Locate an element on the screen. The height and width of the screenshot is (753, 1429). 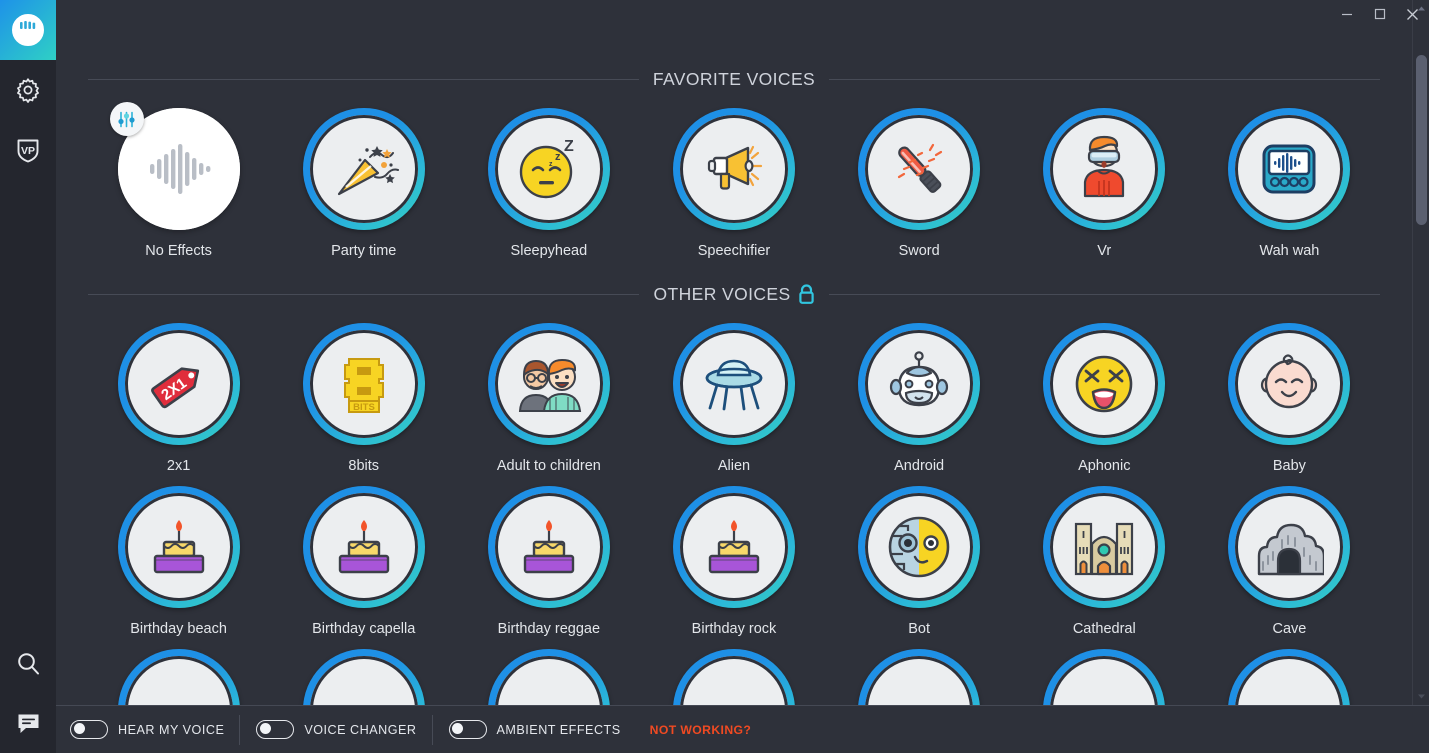
sidebar-item-search is located at coordinates (28, 663).